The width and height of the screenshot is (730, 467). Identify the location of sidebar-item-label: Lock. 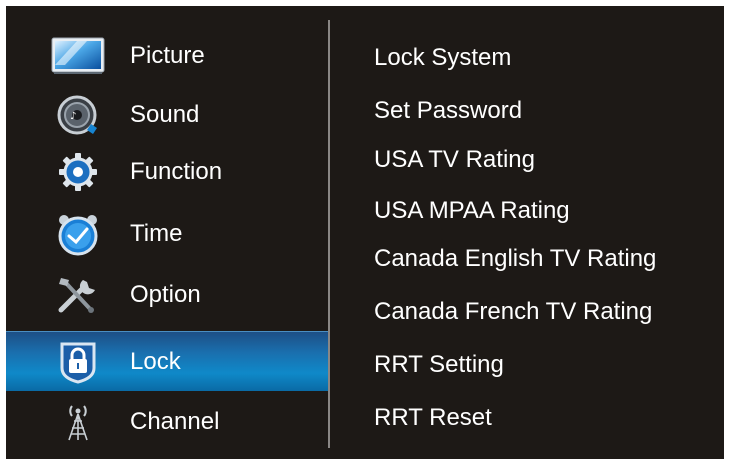
(155, 361).